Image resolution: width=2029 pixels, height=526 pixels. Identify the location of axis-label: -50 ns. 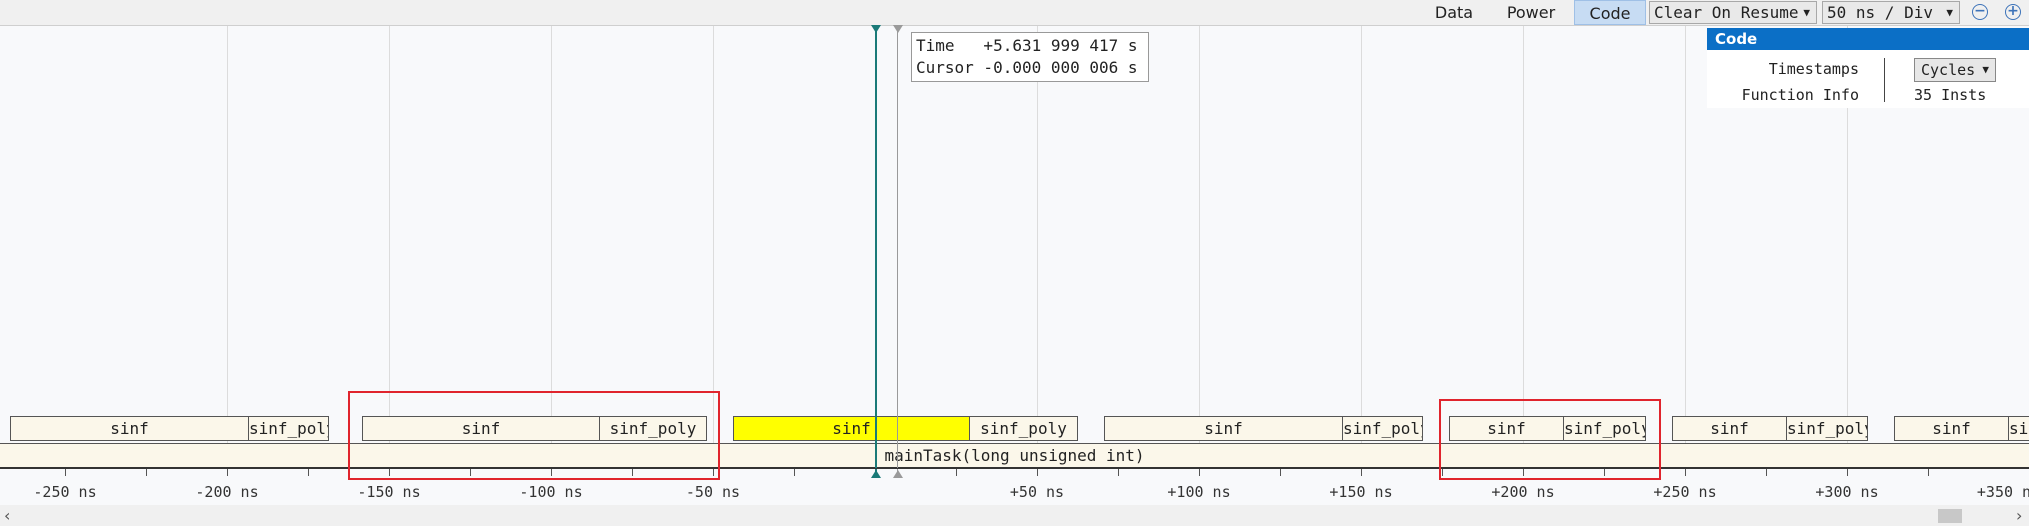
(713, 492).